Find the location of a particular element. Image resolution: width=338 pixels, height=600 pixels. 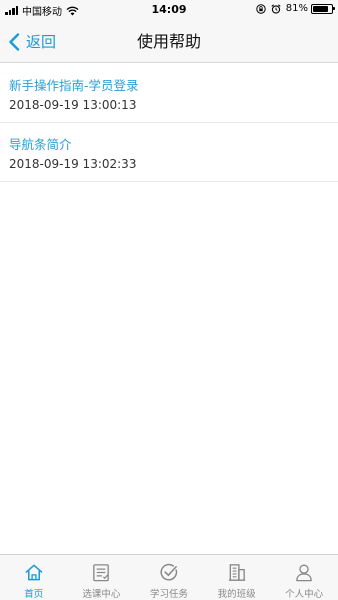

help-item-title: 新手操作指南-学员登录 is located at coordinates (74, 85).